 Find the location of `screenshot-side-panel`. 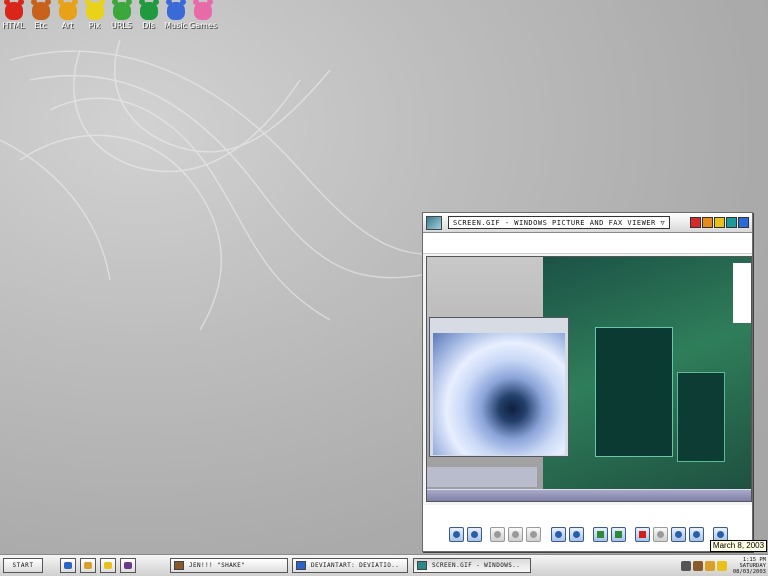

screenshot-side-panel is located at coordinates (701, 417).